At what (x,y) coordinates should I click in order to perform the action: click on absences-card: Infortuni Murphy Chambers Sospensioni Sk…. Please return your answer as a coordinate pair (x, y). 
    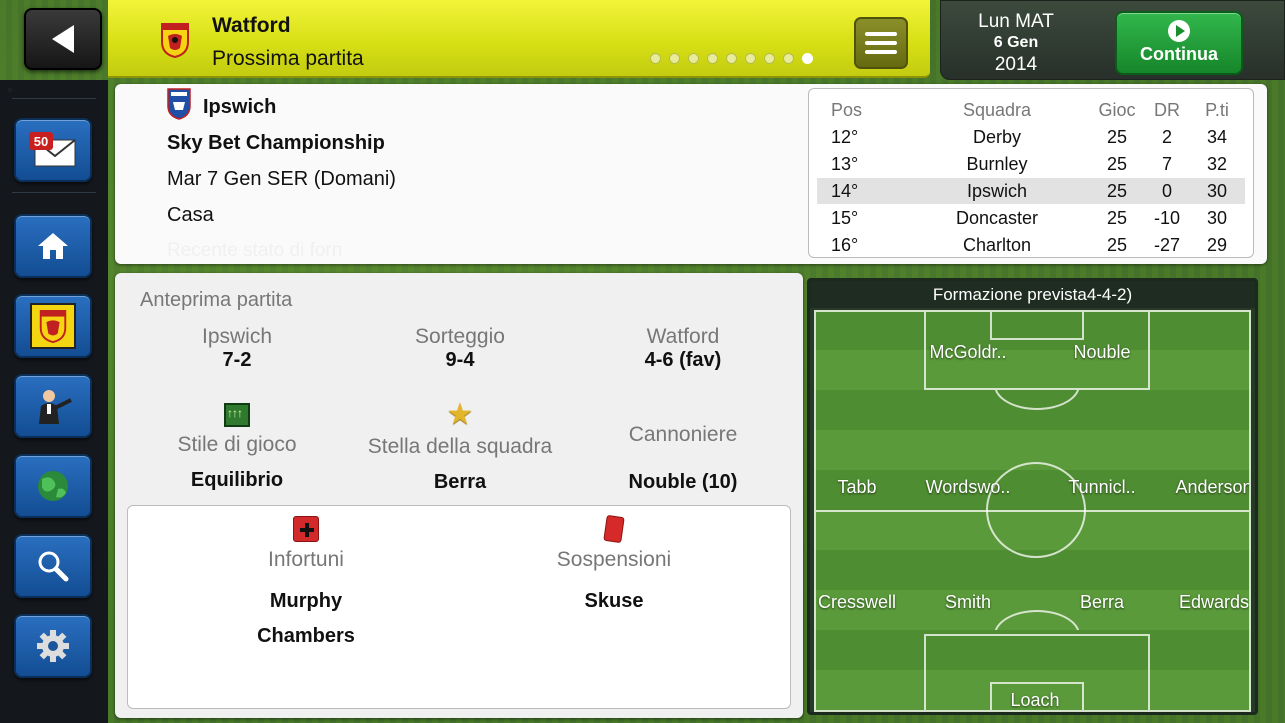
    Looking at the image, I should click on (459, 607).